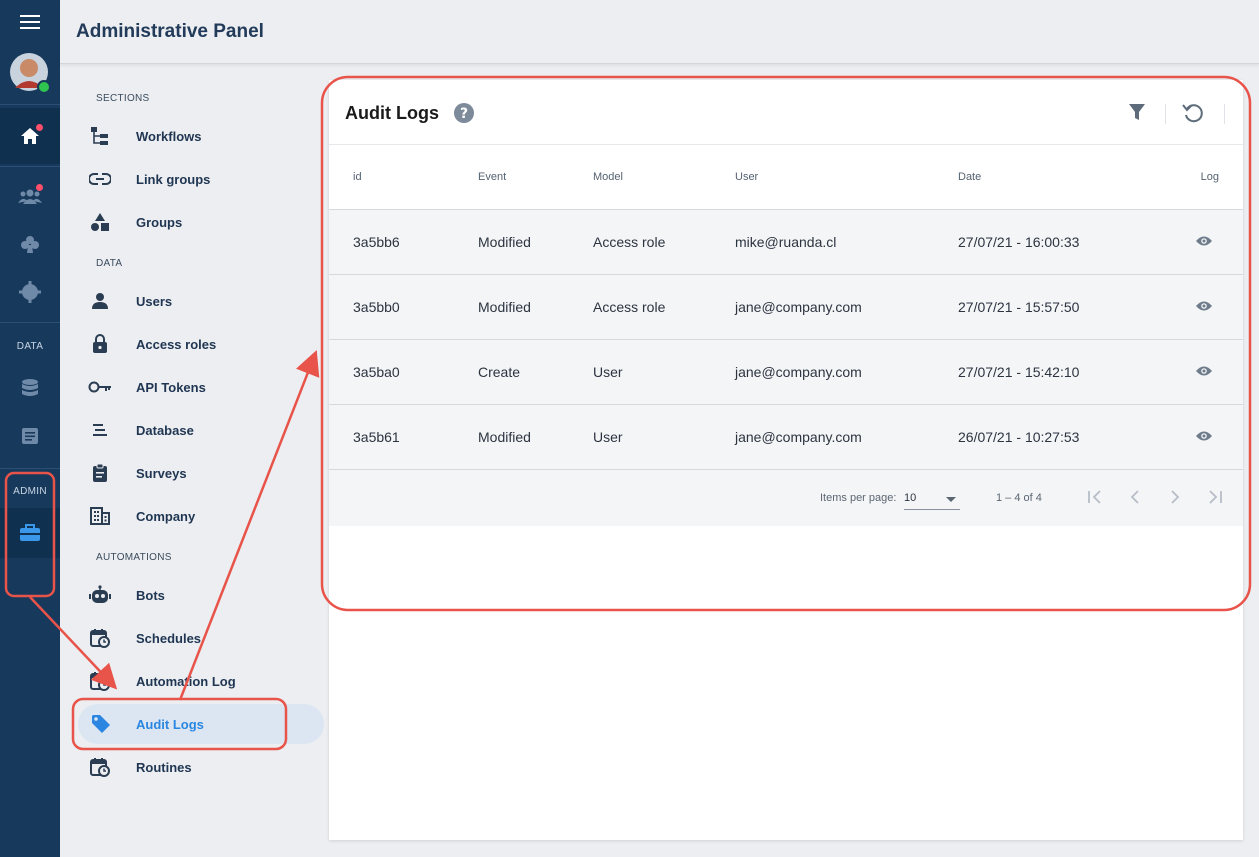  What do you see at coordinates (173, 179) in the screenshot?
I see `menu-item-label: Link groups` at bounding box center [173, 179].